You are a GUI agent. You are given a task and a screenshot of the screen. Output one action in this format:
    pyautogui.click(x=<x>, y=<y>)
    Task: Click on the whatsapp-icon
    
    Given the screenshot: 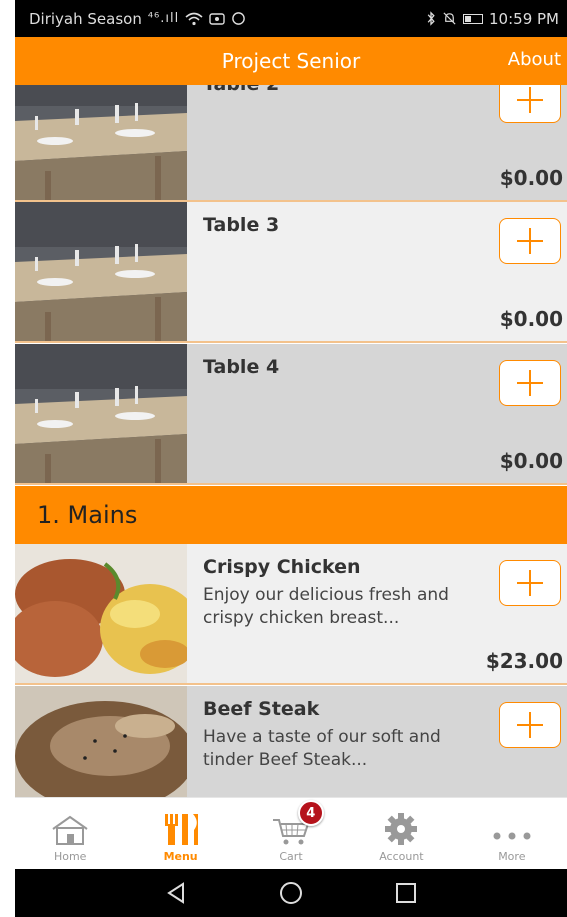 What is the action you would take?
    pyautogui.click(x=239, y=18)
    